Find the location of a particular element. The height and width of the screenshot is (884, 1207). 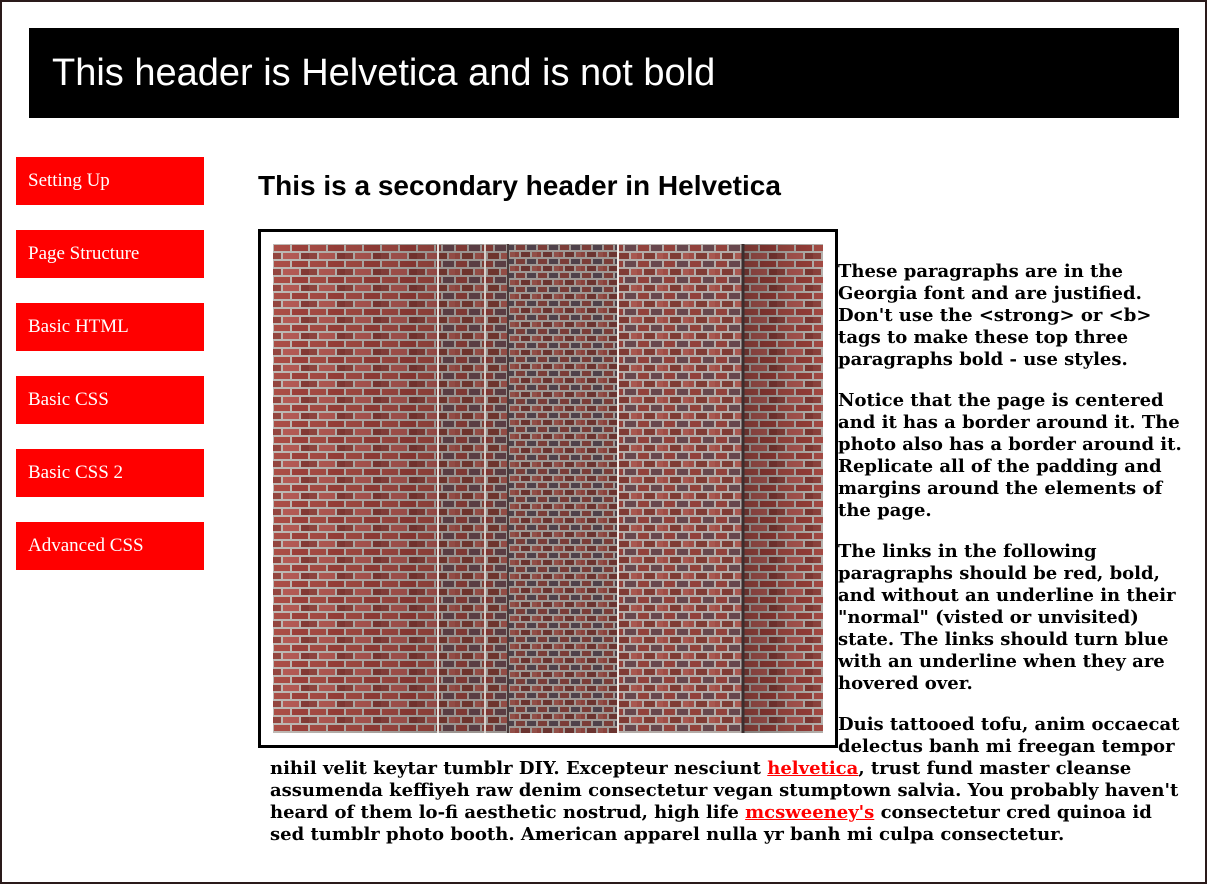

nav-link-advanced-css: Advanced CSS is located at coordinates (110, 546).